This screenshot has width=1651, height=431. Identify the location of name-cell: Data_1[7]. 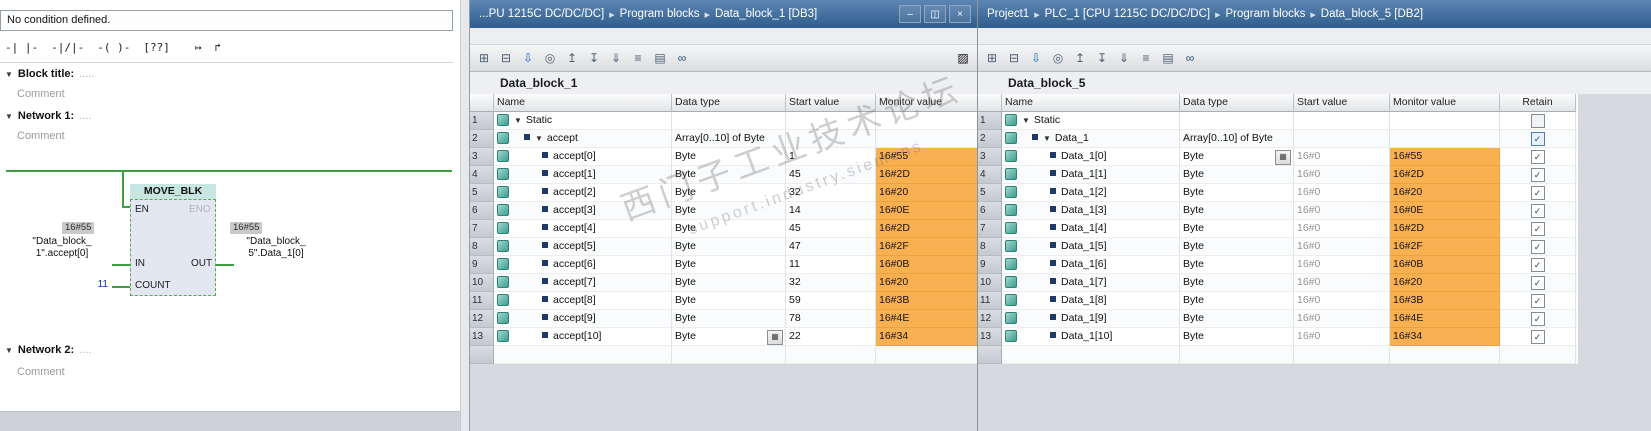
(1091, 283).